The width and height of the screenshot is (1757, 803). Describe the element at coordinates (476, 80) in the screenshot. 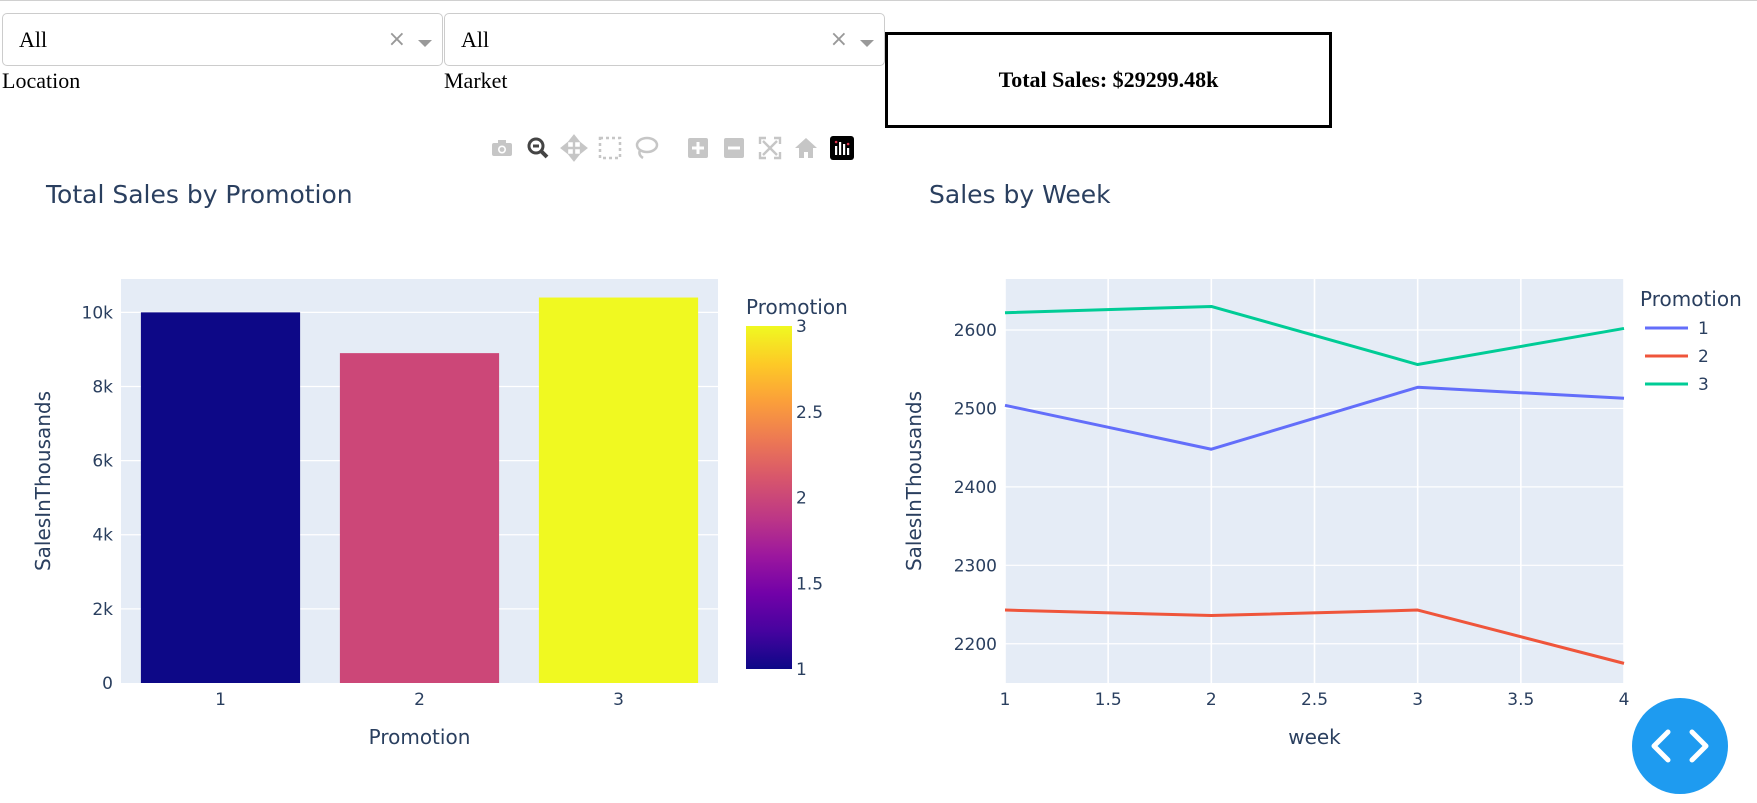

I see `market-label: Market` at that location.